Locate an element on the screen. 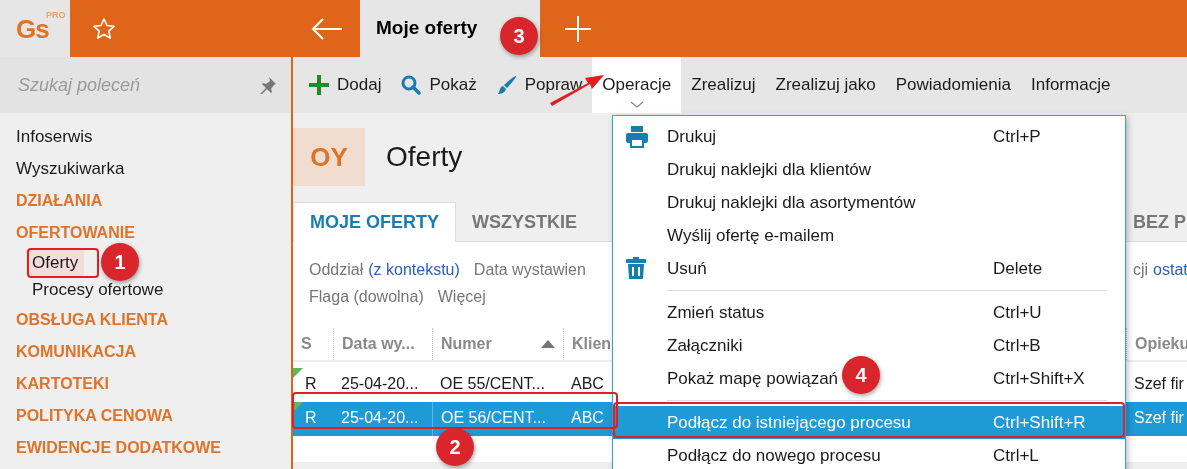  page-title: Oferty is located at coordinates (424, 157).